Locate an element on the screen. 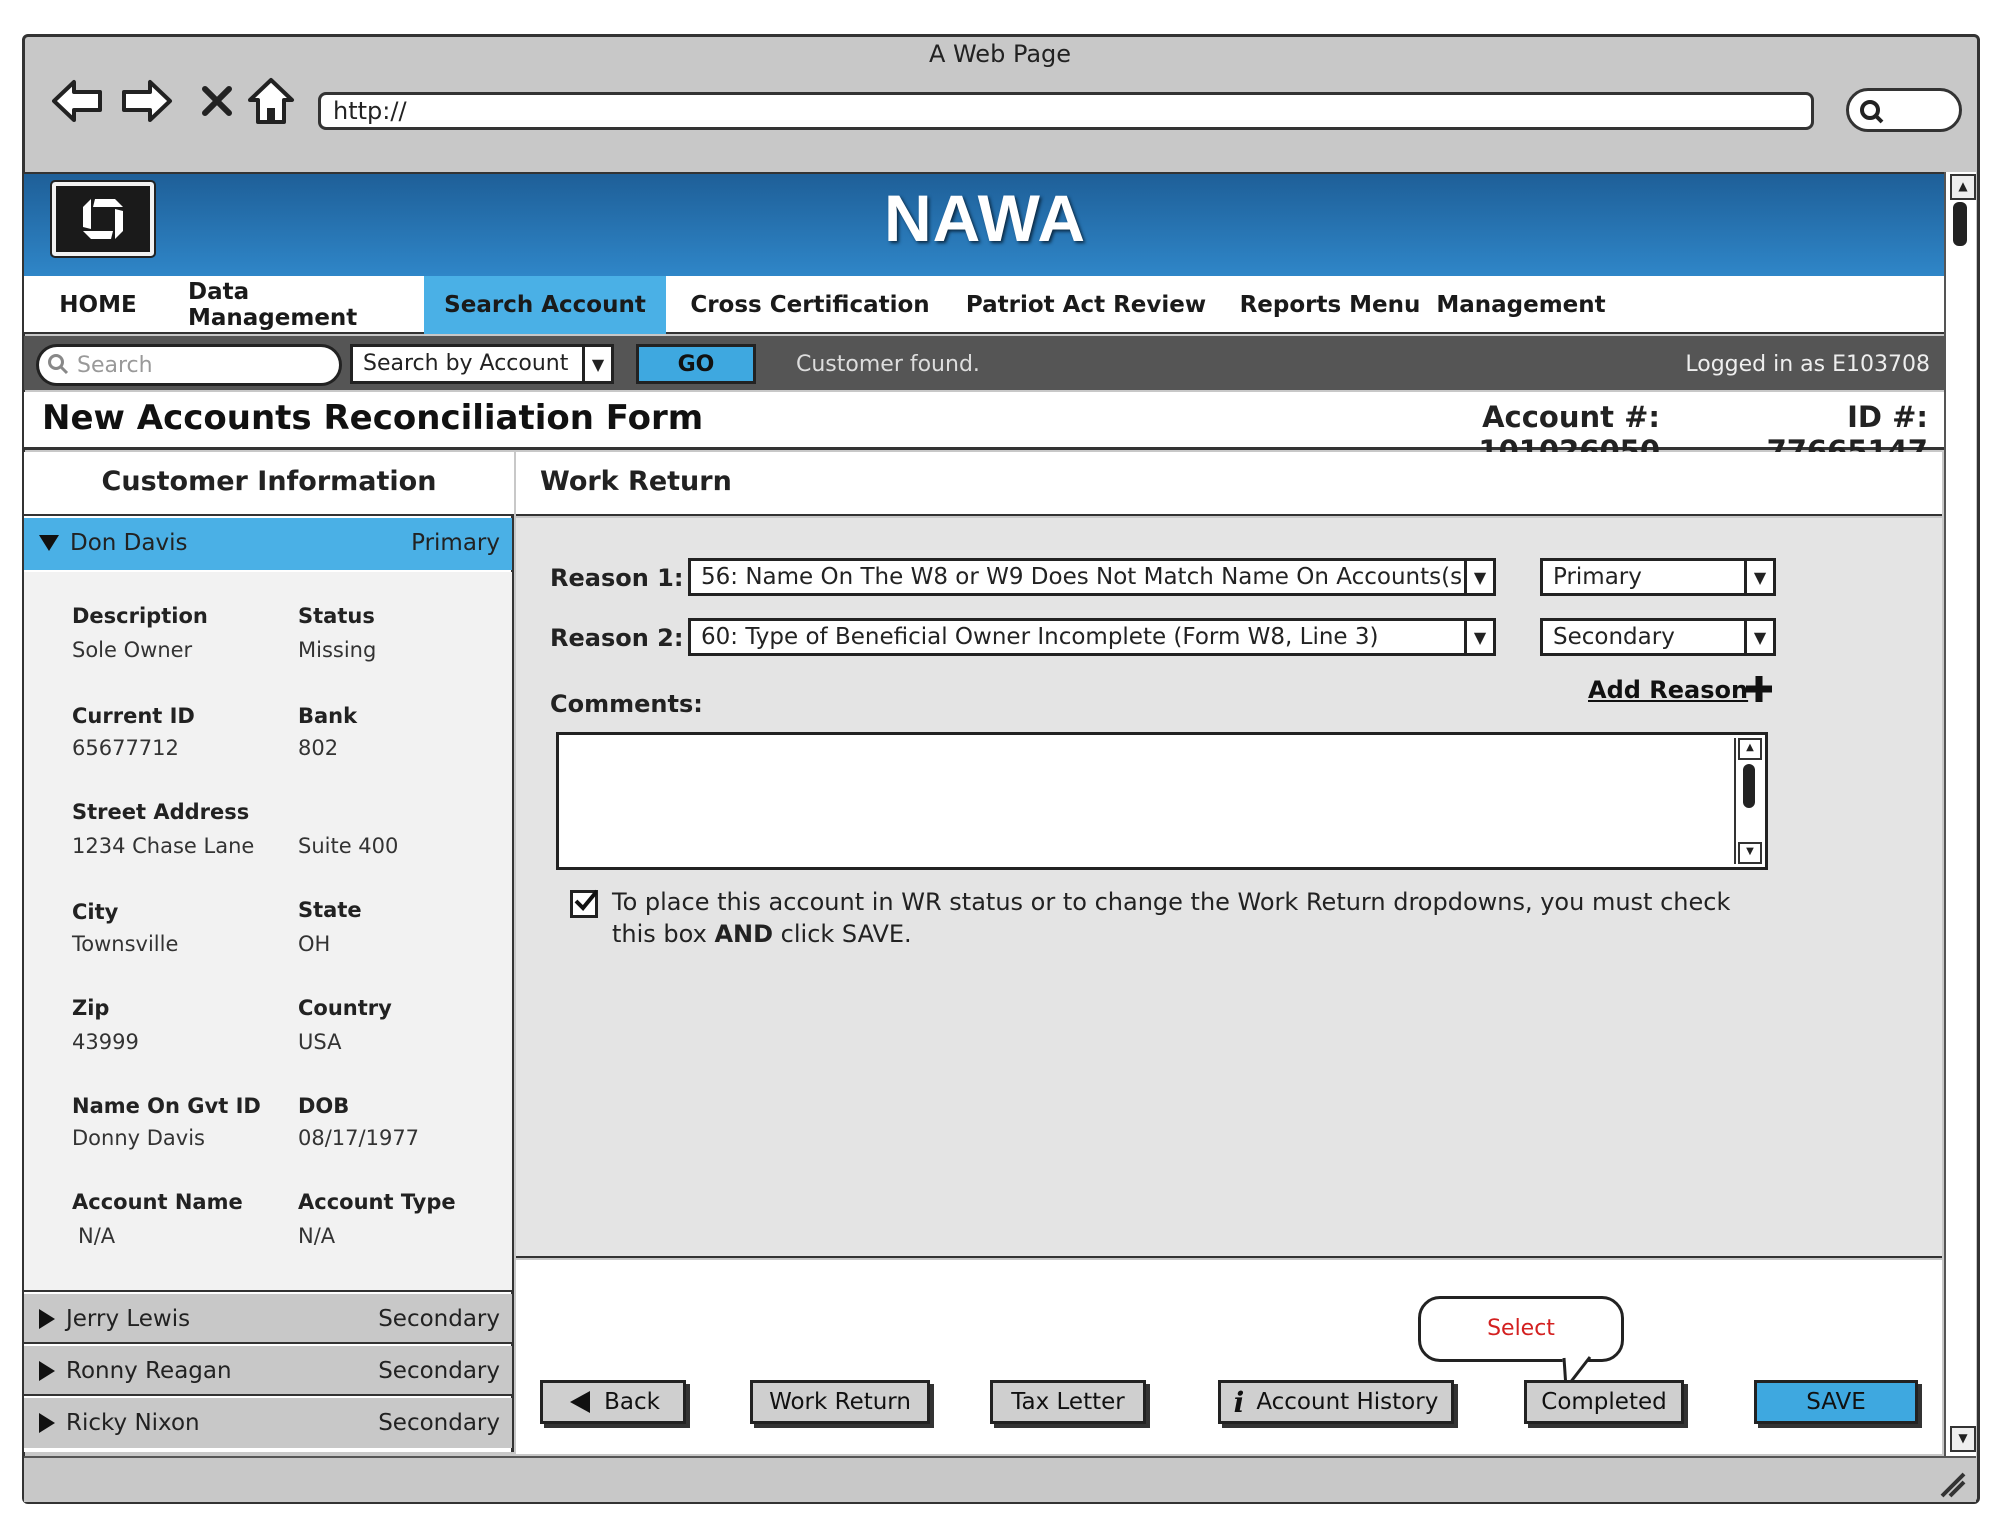  wr-status-checkbox is located at coordinates (584, 903).